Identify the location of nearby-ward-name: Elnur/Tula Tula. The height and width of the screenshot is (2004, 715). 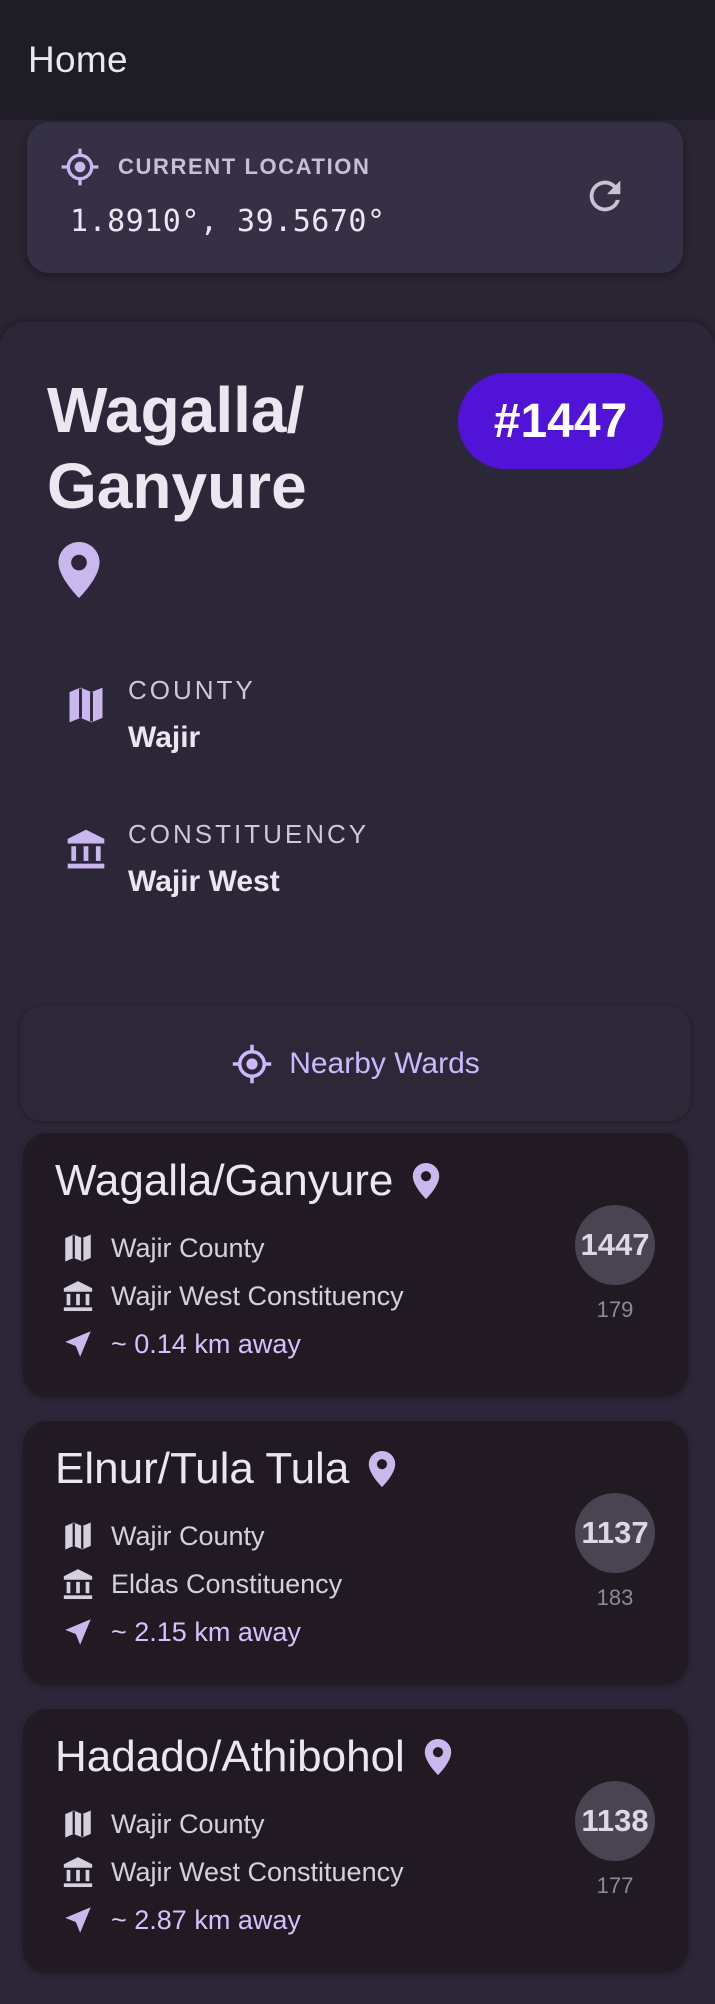
(202, 1468).